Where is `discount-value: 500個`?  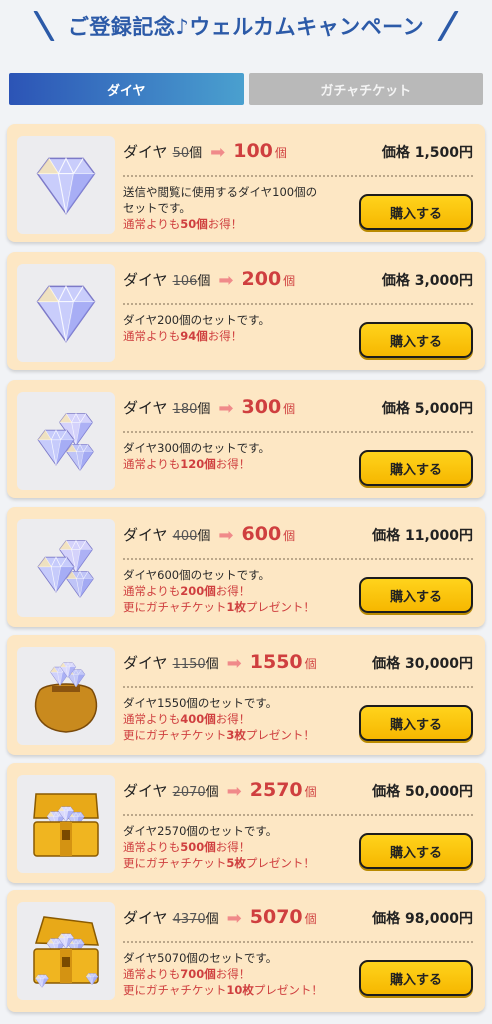
discount-value: 500個 is located at coordinates (198, 847).